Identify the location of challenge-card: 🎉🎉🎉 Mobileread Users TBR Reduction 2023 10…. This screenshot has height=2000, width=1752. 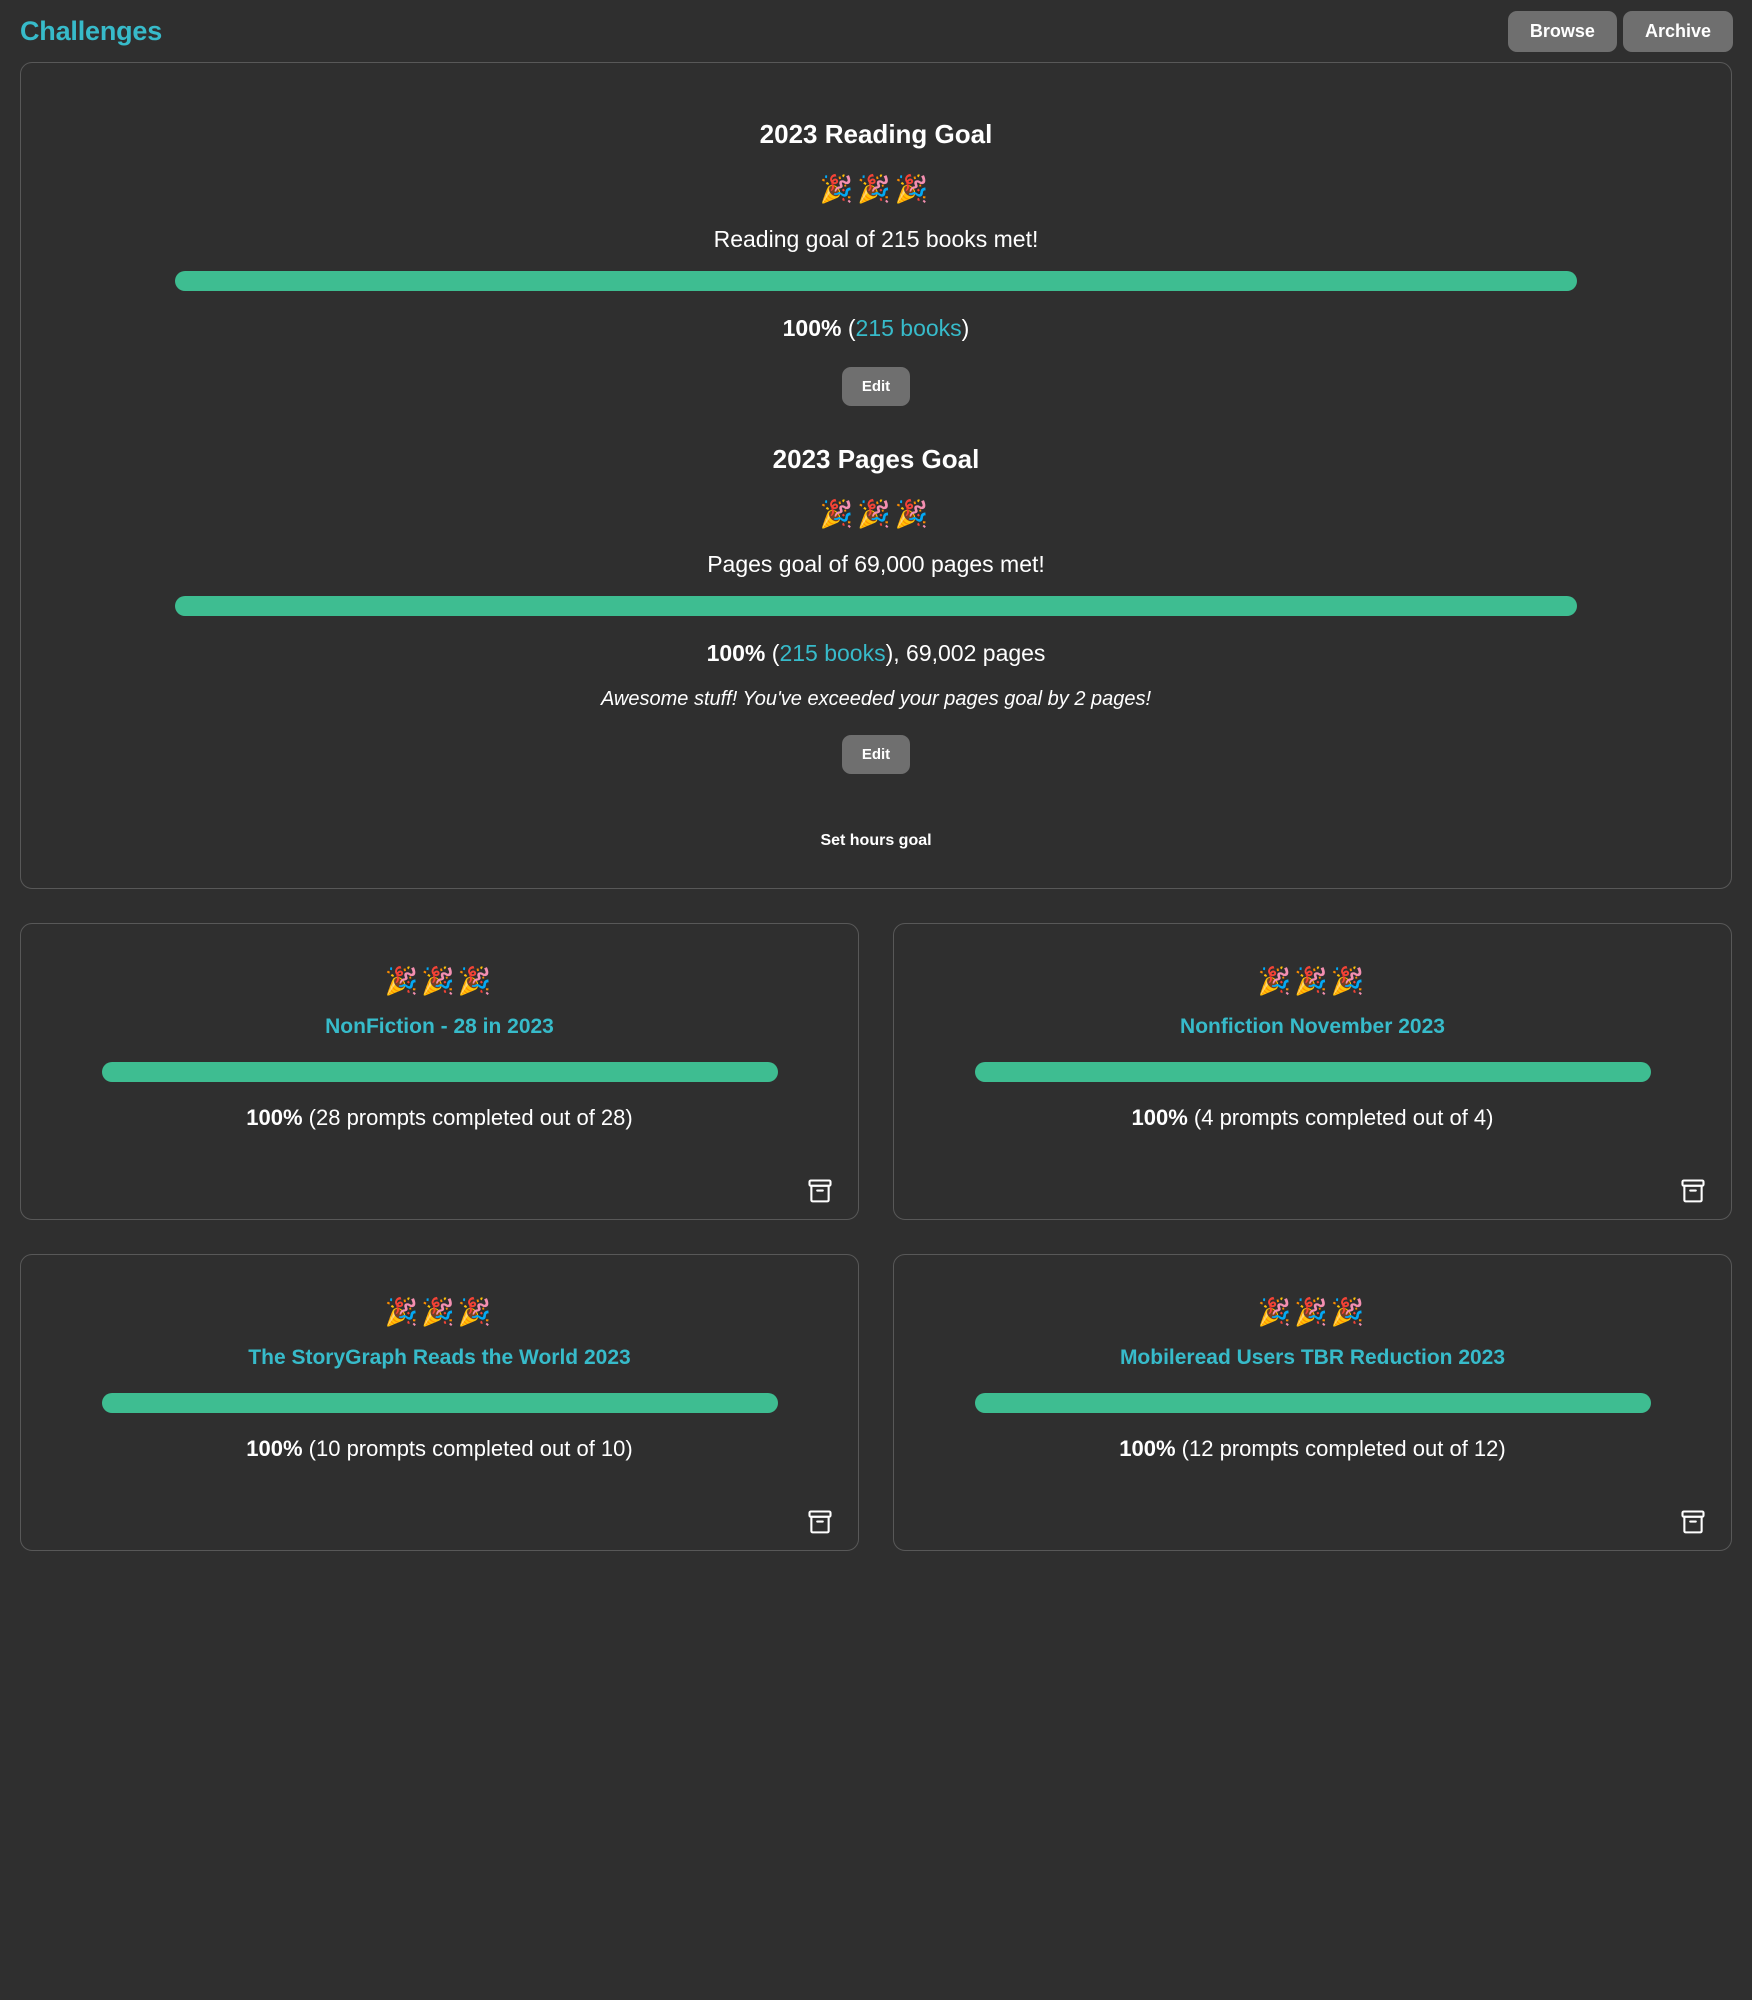
(1312, 1402).